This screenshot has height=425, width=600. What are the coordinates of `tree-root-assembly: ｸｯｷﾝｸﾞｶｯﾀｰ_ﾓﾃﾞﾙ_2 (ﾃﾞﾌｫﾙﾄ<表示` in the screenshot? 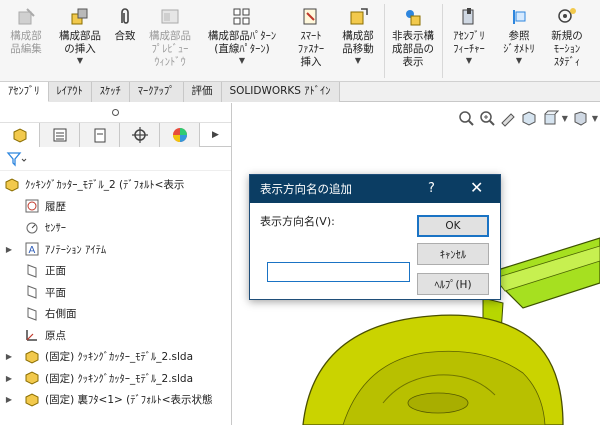 It's located at (115, 185).